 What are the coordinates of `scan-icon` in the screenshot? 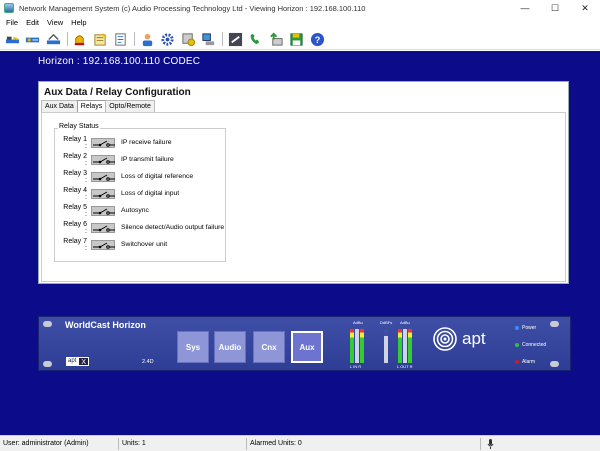 It's located at (53, 39).